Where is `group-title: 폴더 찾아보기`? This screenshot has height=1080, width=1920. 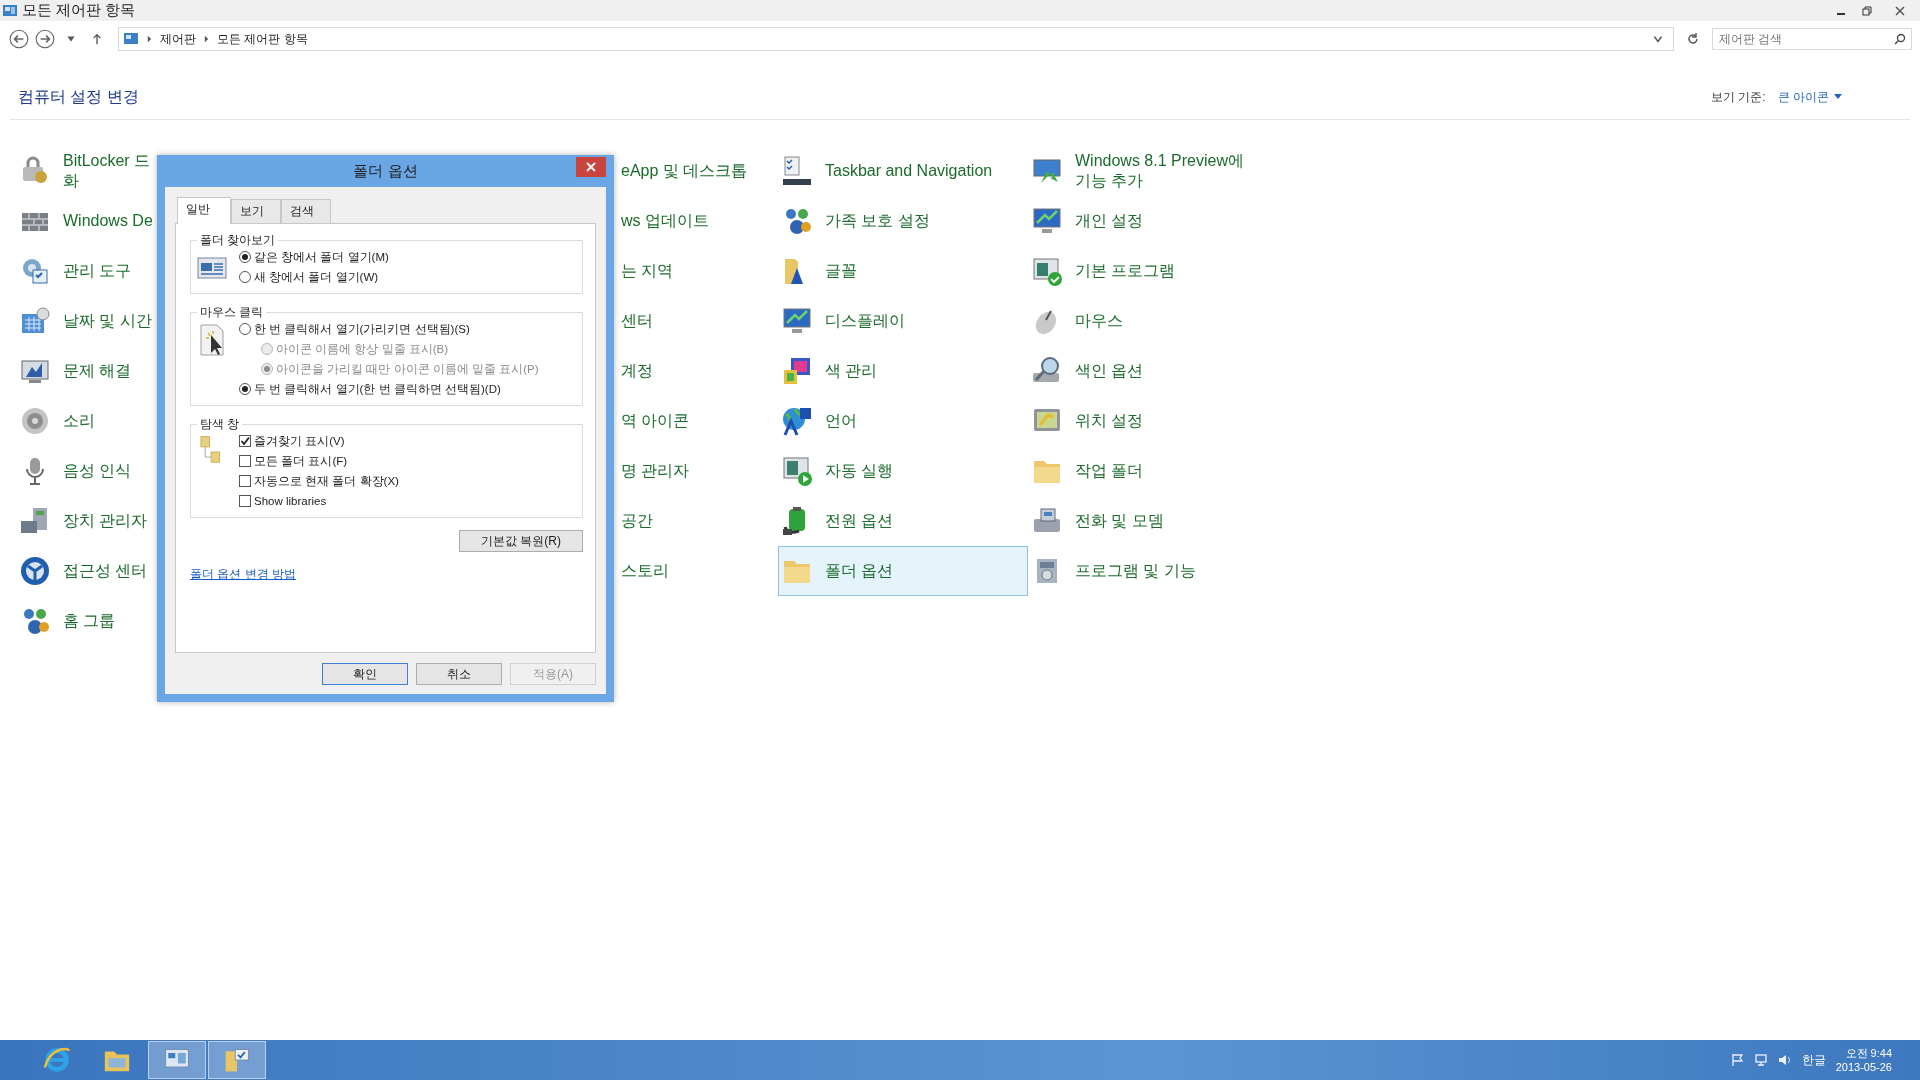 group-title: 폴더 찾아보기 is located at coordinates (238, 240).